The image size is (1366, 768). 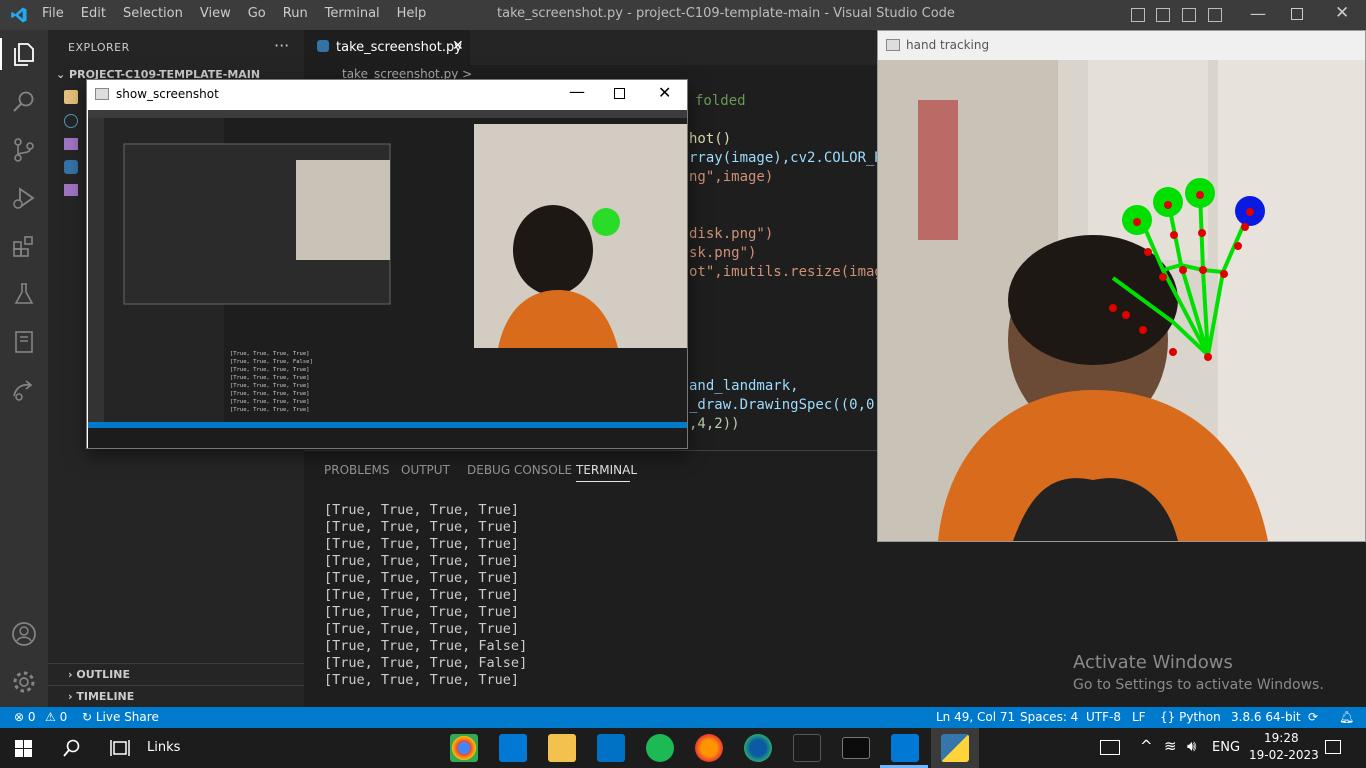 What do you see at coordinates (357, 470) in the screenshot?
I see `tab-problems: PROBLEMS` at bounding box center [357, 470].